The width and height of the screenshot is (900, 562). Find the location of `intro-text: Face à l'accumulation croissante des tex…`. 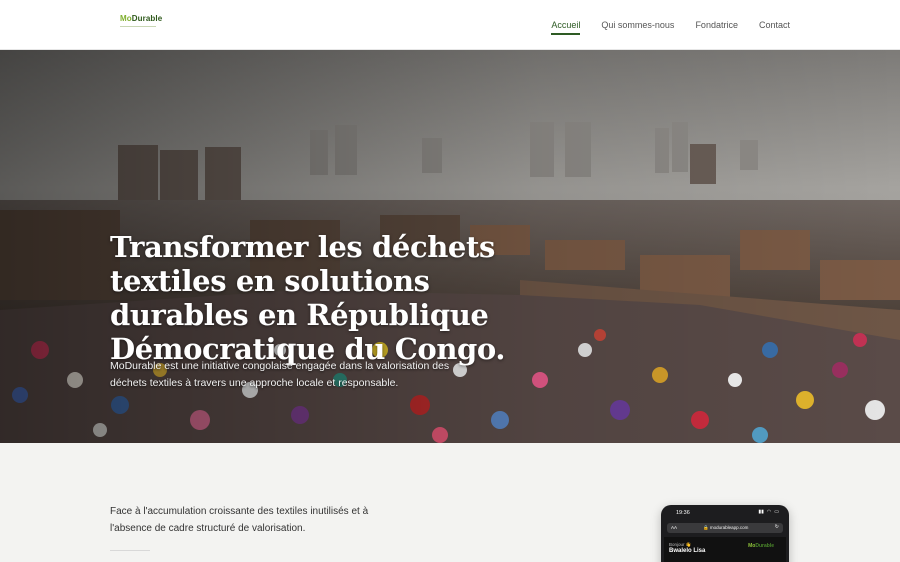

intro-text: Face à l'accumulation croissante des tex… is located at coordinates (239, 520).